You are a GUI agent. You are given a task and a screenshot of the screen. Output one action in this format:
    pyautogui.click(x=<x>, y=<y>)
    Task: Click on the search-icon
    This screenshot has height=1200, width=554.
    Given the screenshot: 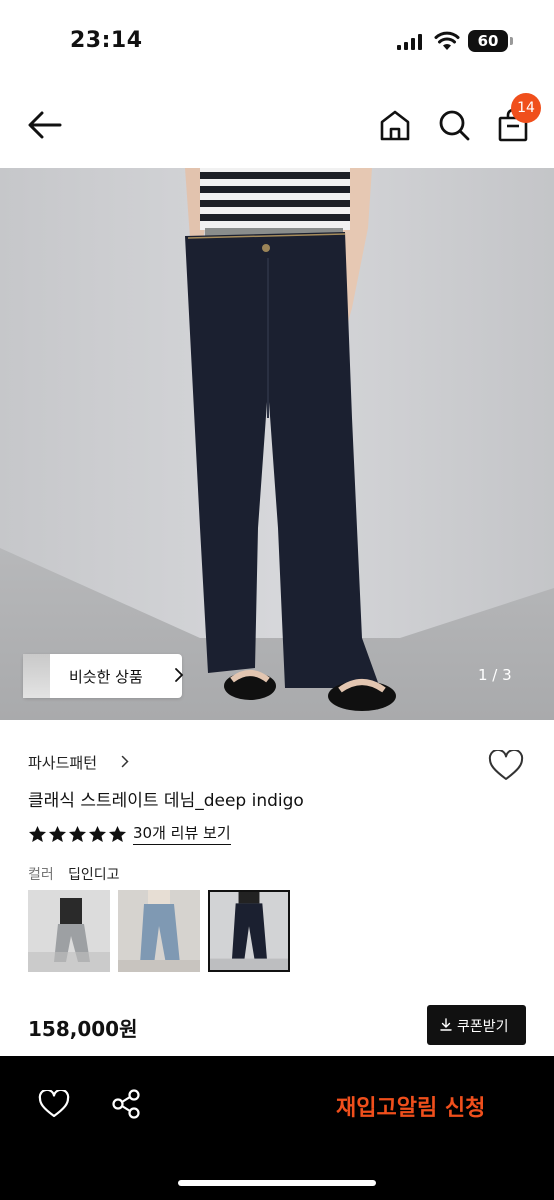 What is the action you would take?
    pyautogui.click(x=454, y=125)
    